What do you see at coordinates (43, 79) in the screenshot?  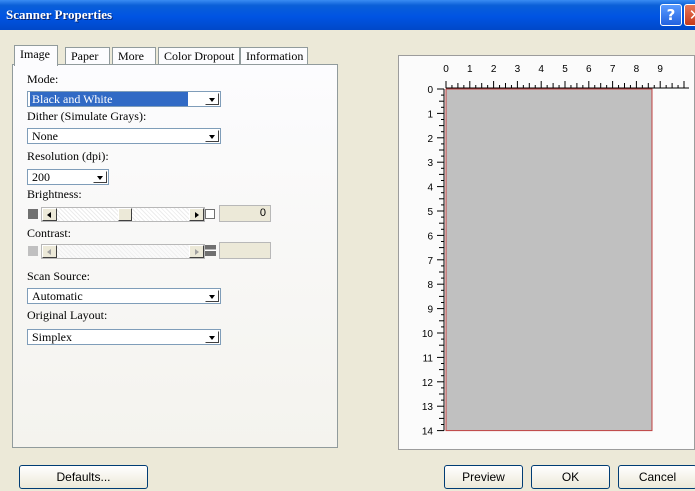 I see `mode-label: Mode:` at bounding box center [43, 79].